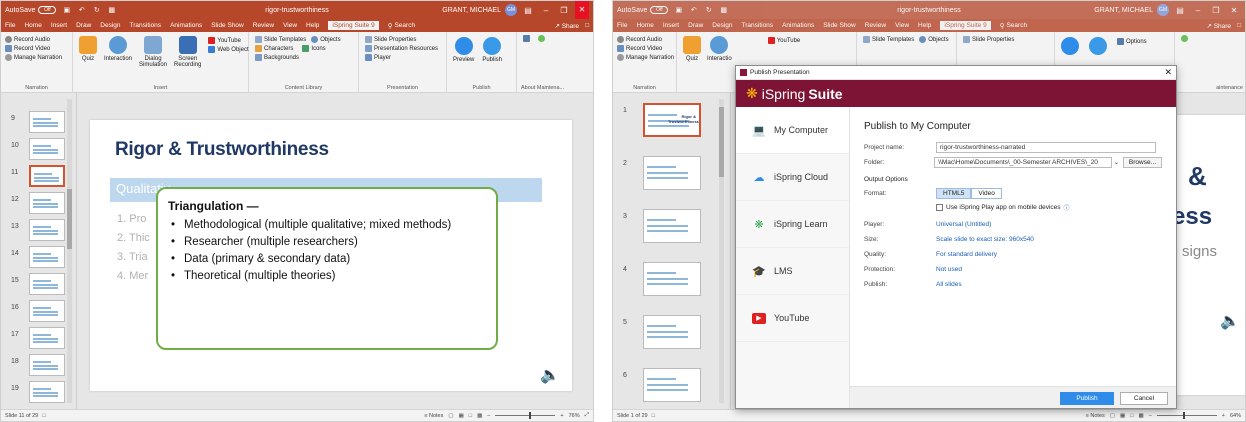 The height and width of the screenshot is (422, 1246). I want to click on redo-icon: ↻, so click(96, 10).